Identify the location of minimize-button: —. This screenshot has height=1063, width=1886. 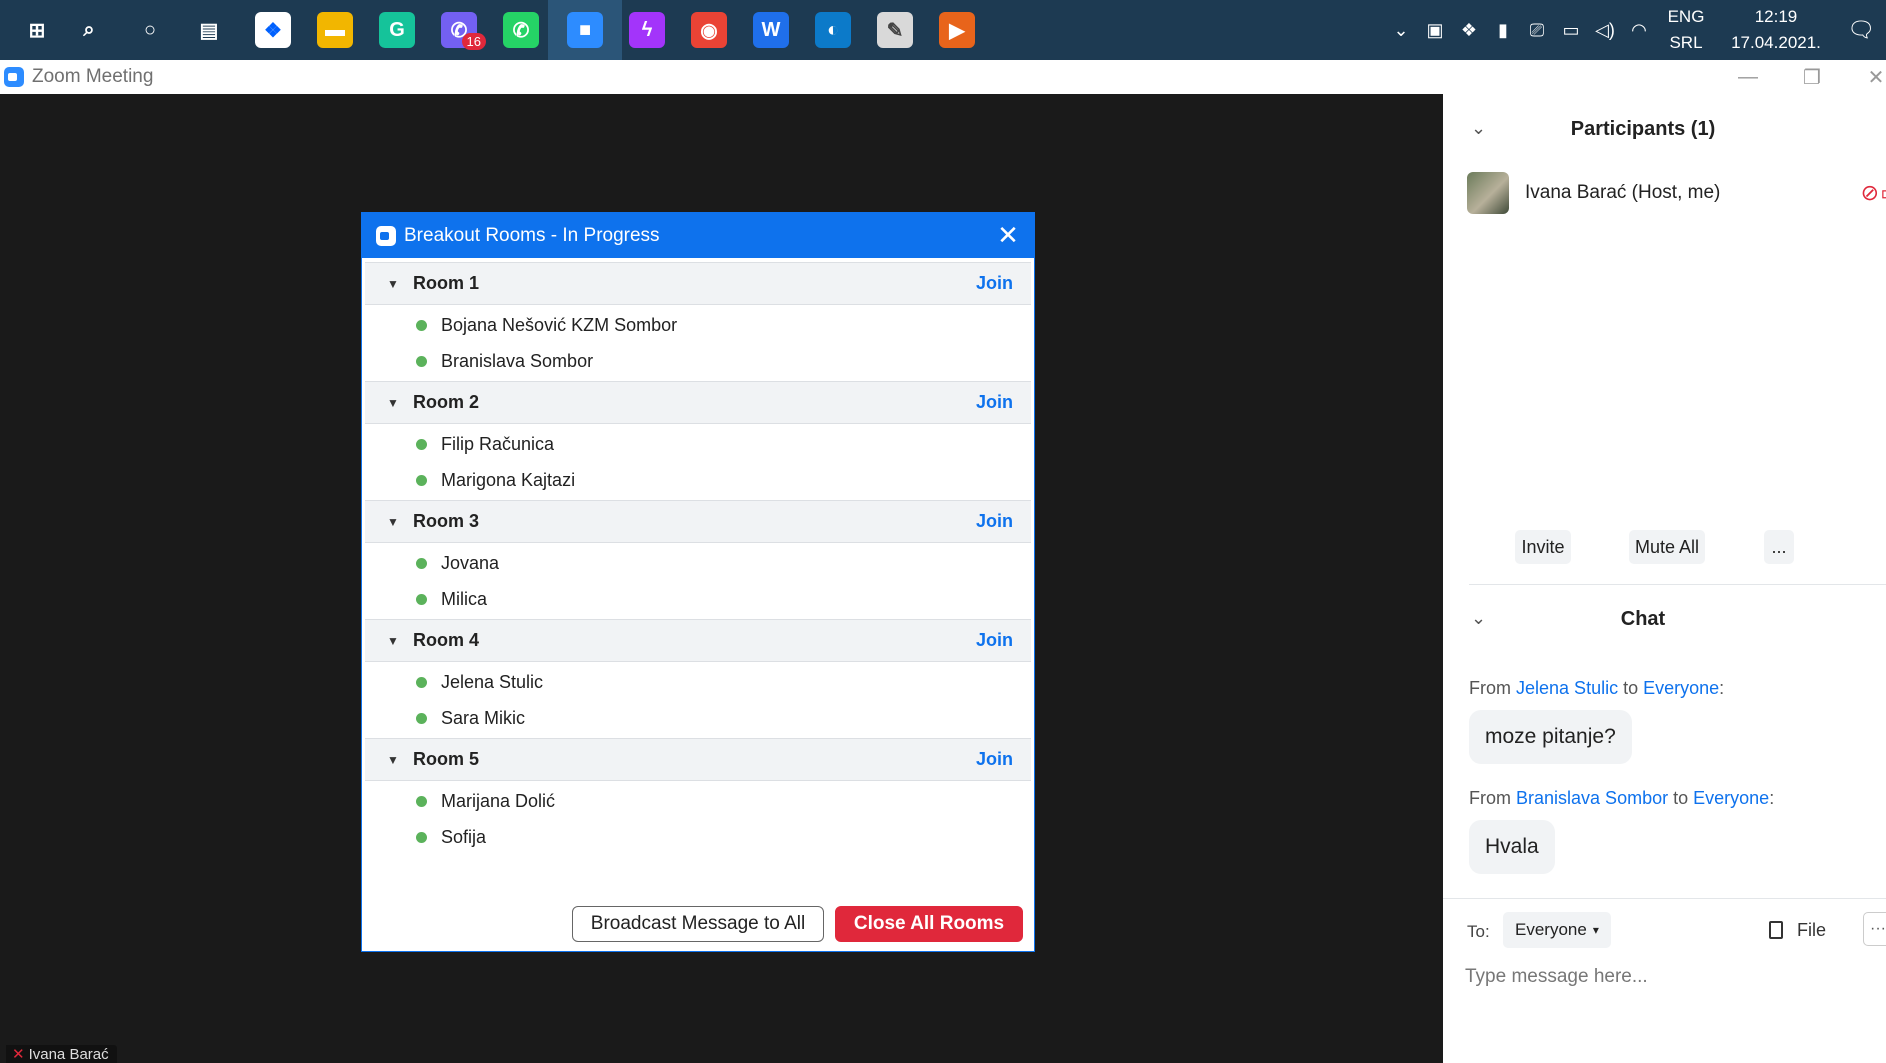
(1748, 77).